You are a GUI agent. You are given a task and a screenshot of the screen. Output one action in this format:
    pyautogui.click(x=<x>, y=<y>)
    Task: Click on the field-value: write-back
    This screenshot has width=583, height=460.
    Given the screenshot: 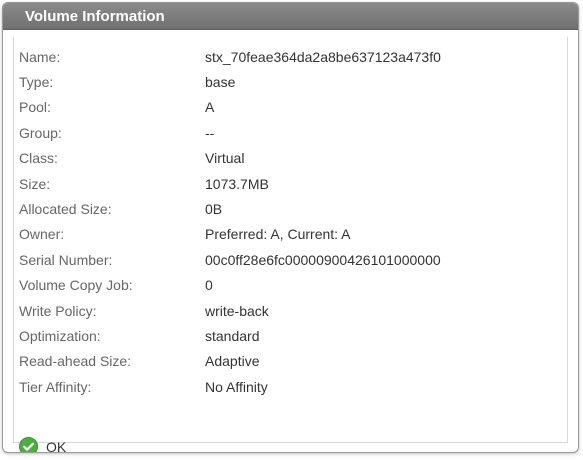 What is the action you would take?
    pyautogui.click(x=237, y=310)
    